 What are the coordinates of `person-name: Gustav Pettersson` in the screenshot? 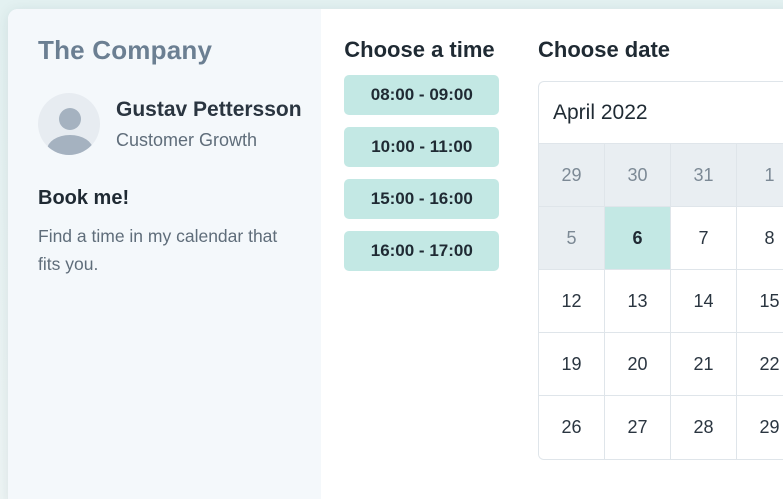 It's located at (209, 109).